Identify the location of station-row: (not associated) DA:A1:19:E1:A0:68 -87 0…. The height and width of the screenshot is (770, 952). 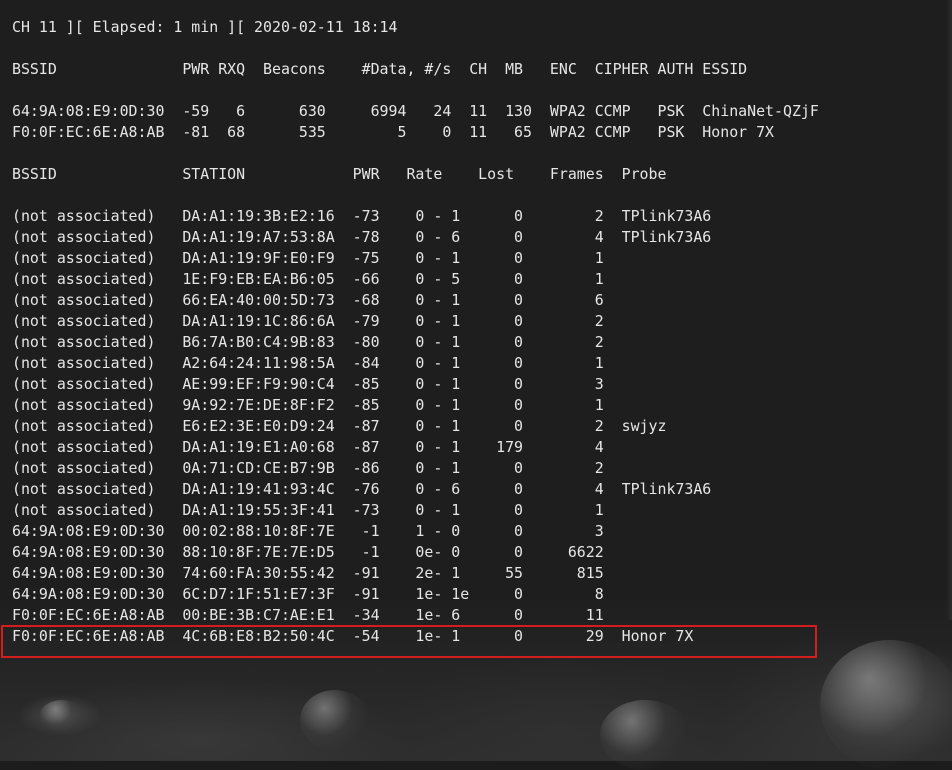
(308, 447).